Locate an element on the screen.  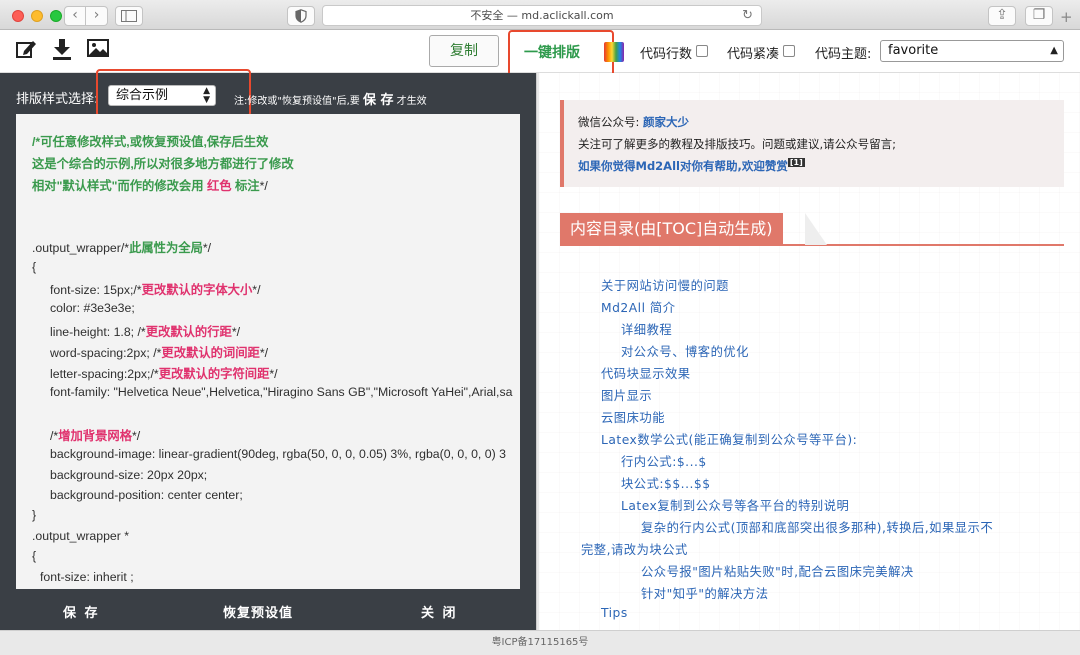
toc-link: 代码块显示效果 is located at coordinates (646, 373).